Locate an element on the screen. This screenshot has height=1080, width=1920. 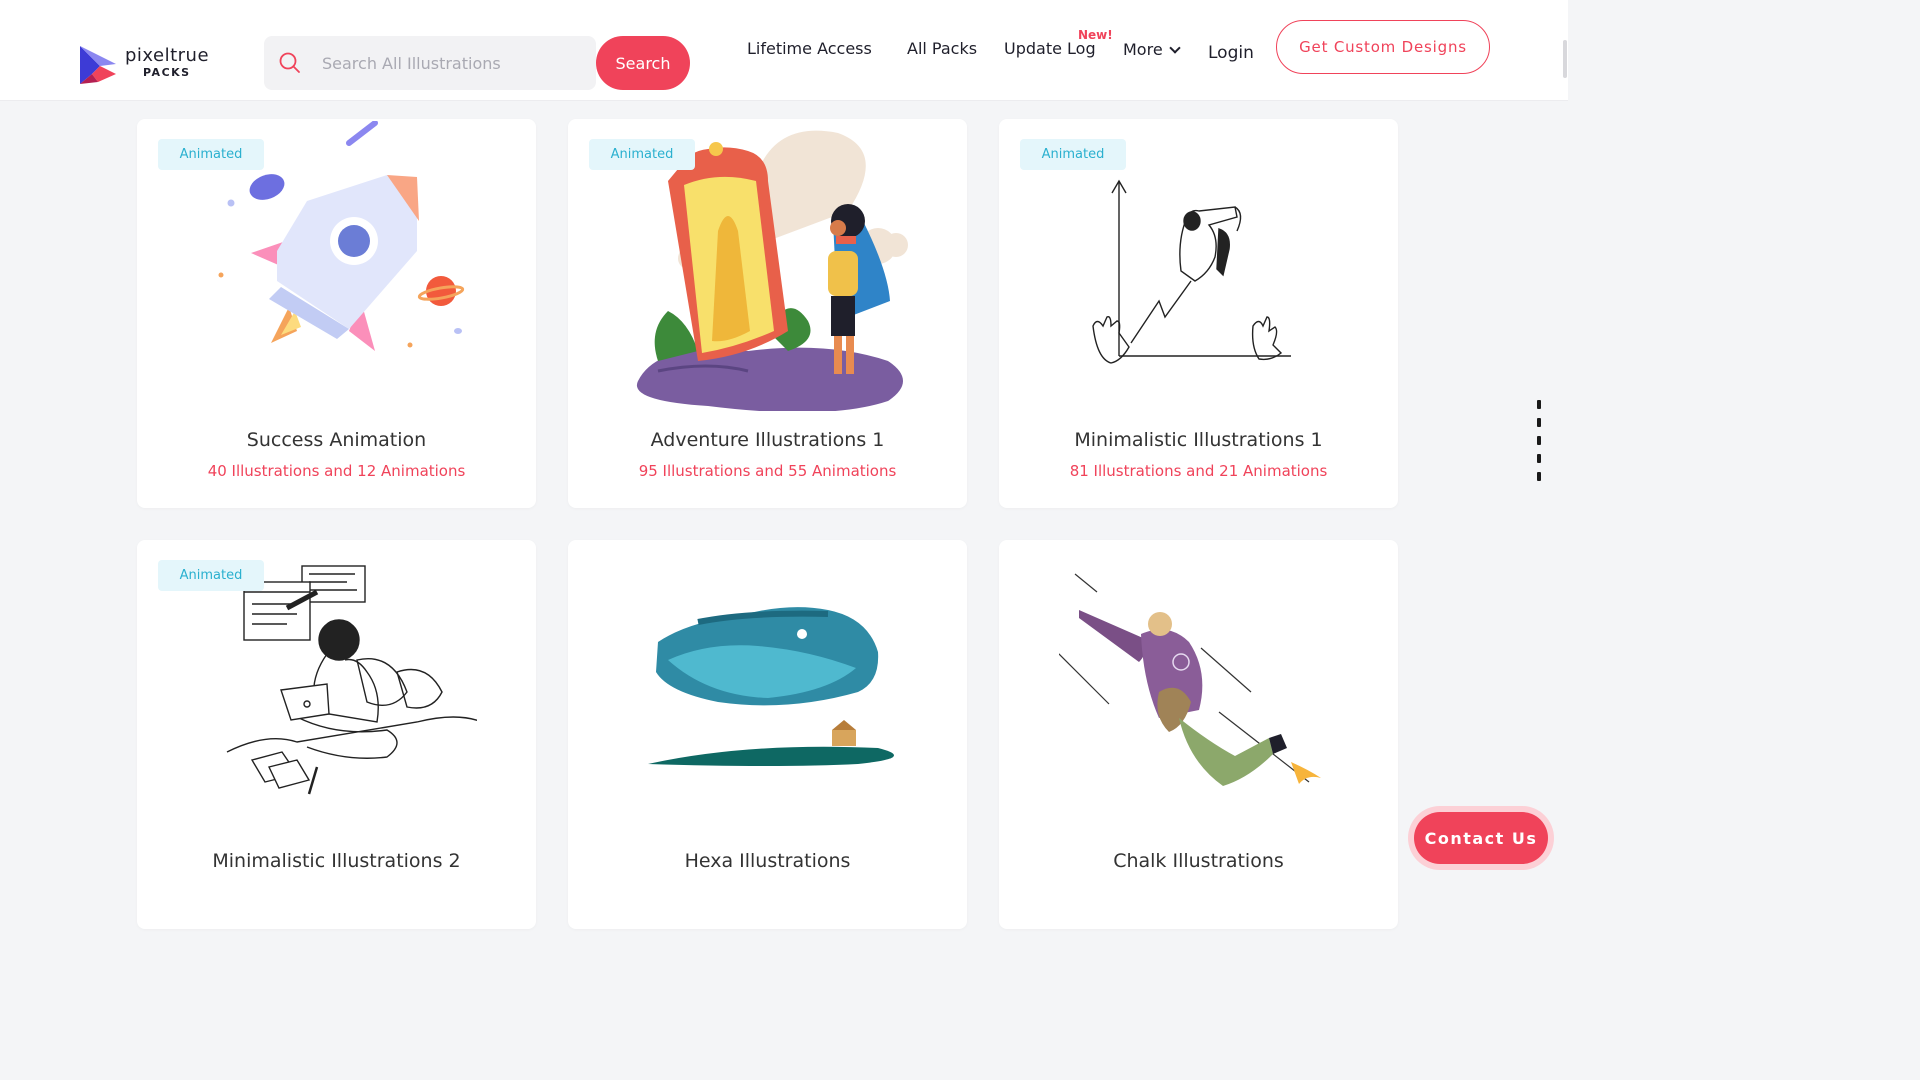
search-box is located at coordinates (430, 63).